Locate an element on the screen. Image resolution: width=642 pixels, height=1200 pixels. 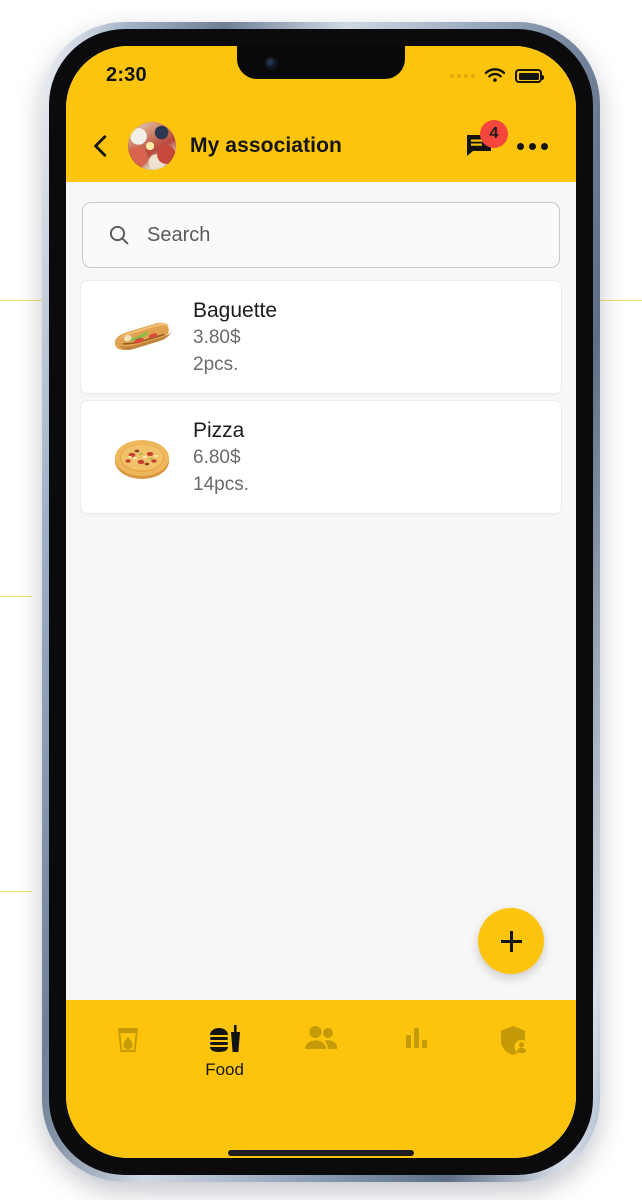
avatar is located at coordinates (152, 146).